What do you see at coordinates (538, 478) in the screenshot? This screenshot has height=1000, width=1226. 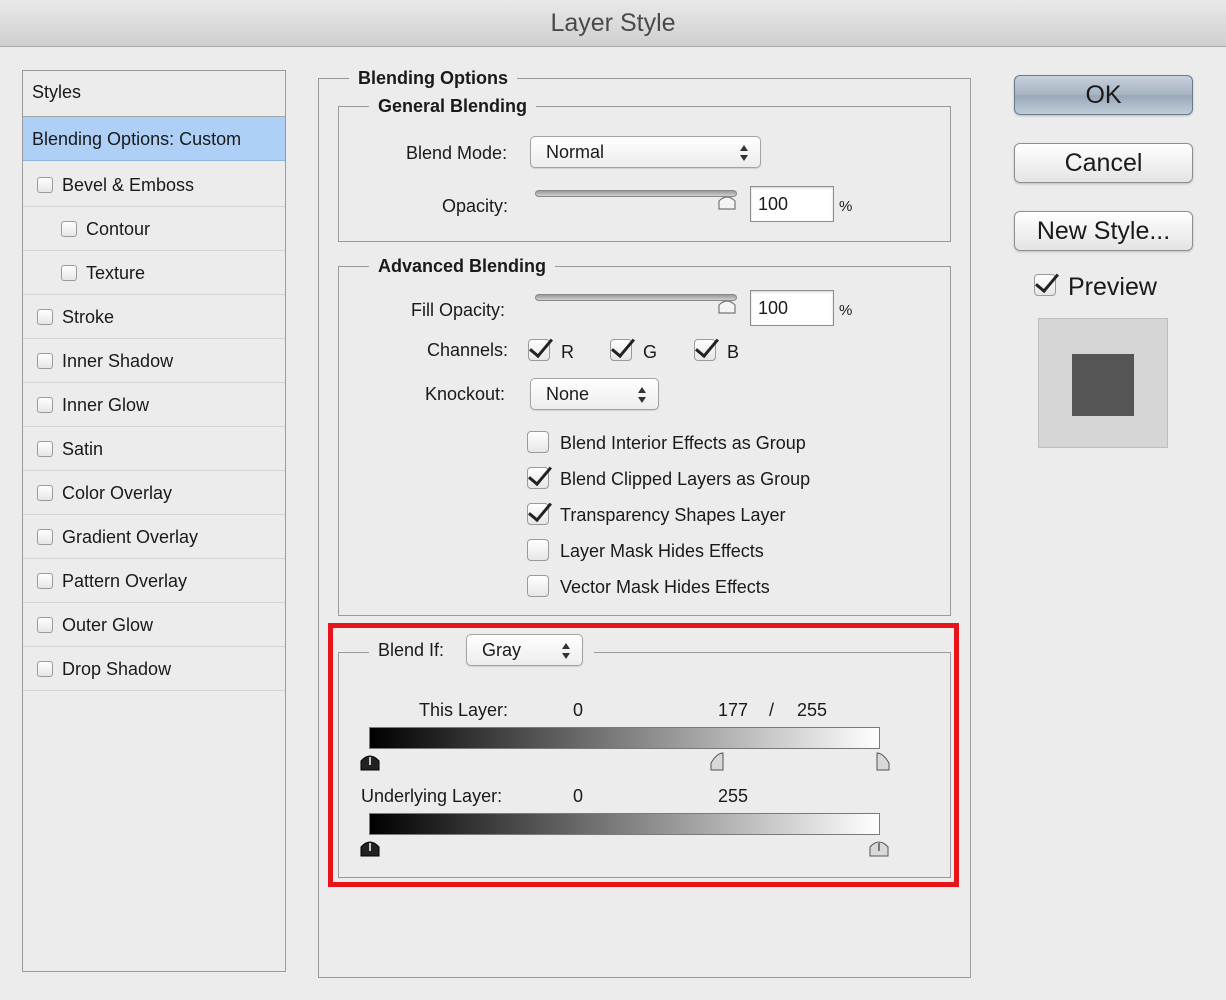 I see `blend-clipped-layers-as-group-checkbox` at bounding box center [538, 478].